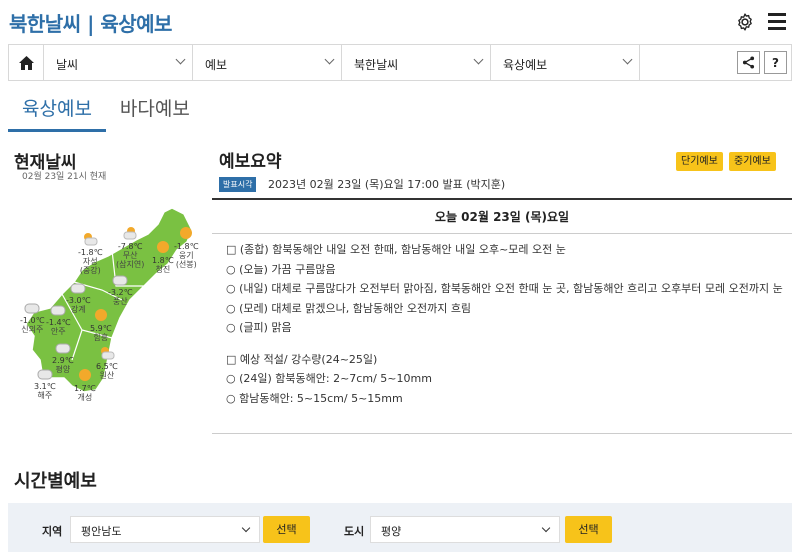 The height and width of the screenshot is (552, 800). Describe the element at coordinates (64, 177) in the screenshot. I see `current-weather-date: 02월 23일 21시 현재` at that location.